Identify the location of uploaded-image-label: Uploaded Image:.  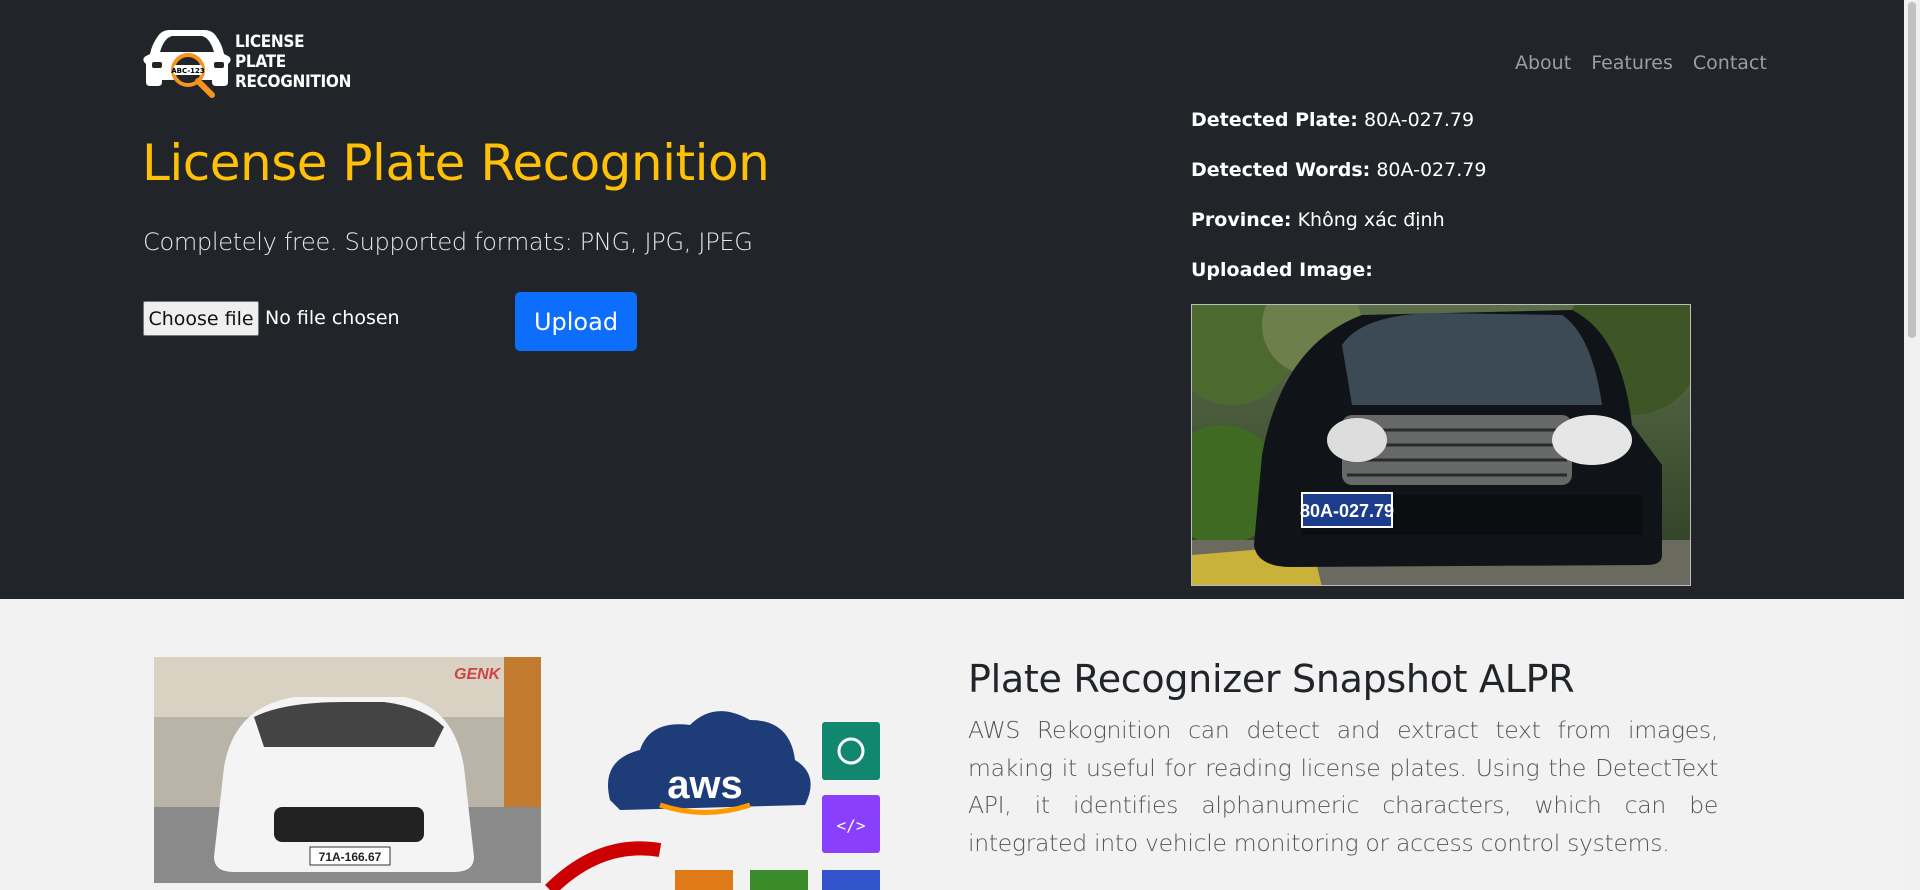
(1282, 270).